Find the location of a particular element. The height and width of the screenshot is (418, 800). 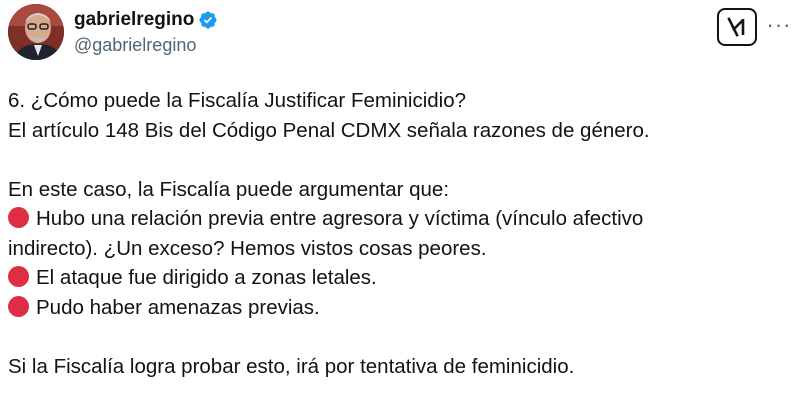

grok-icon is located at coordinates (736, 27).